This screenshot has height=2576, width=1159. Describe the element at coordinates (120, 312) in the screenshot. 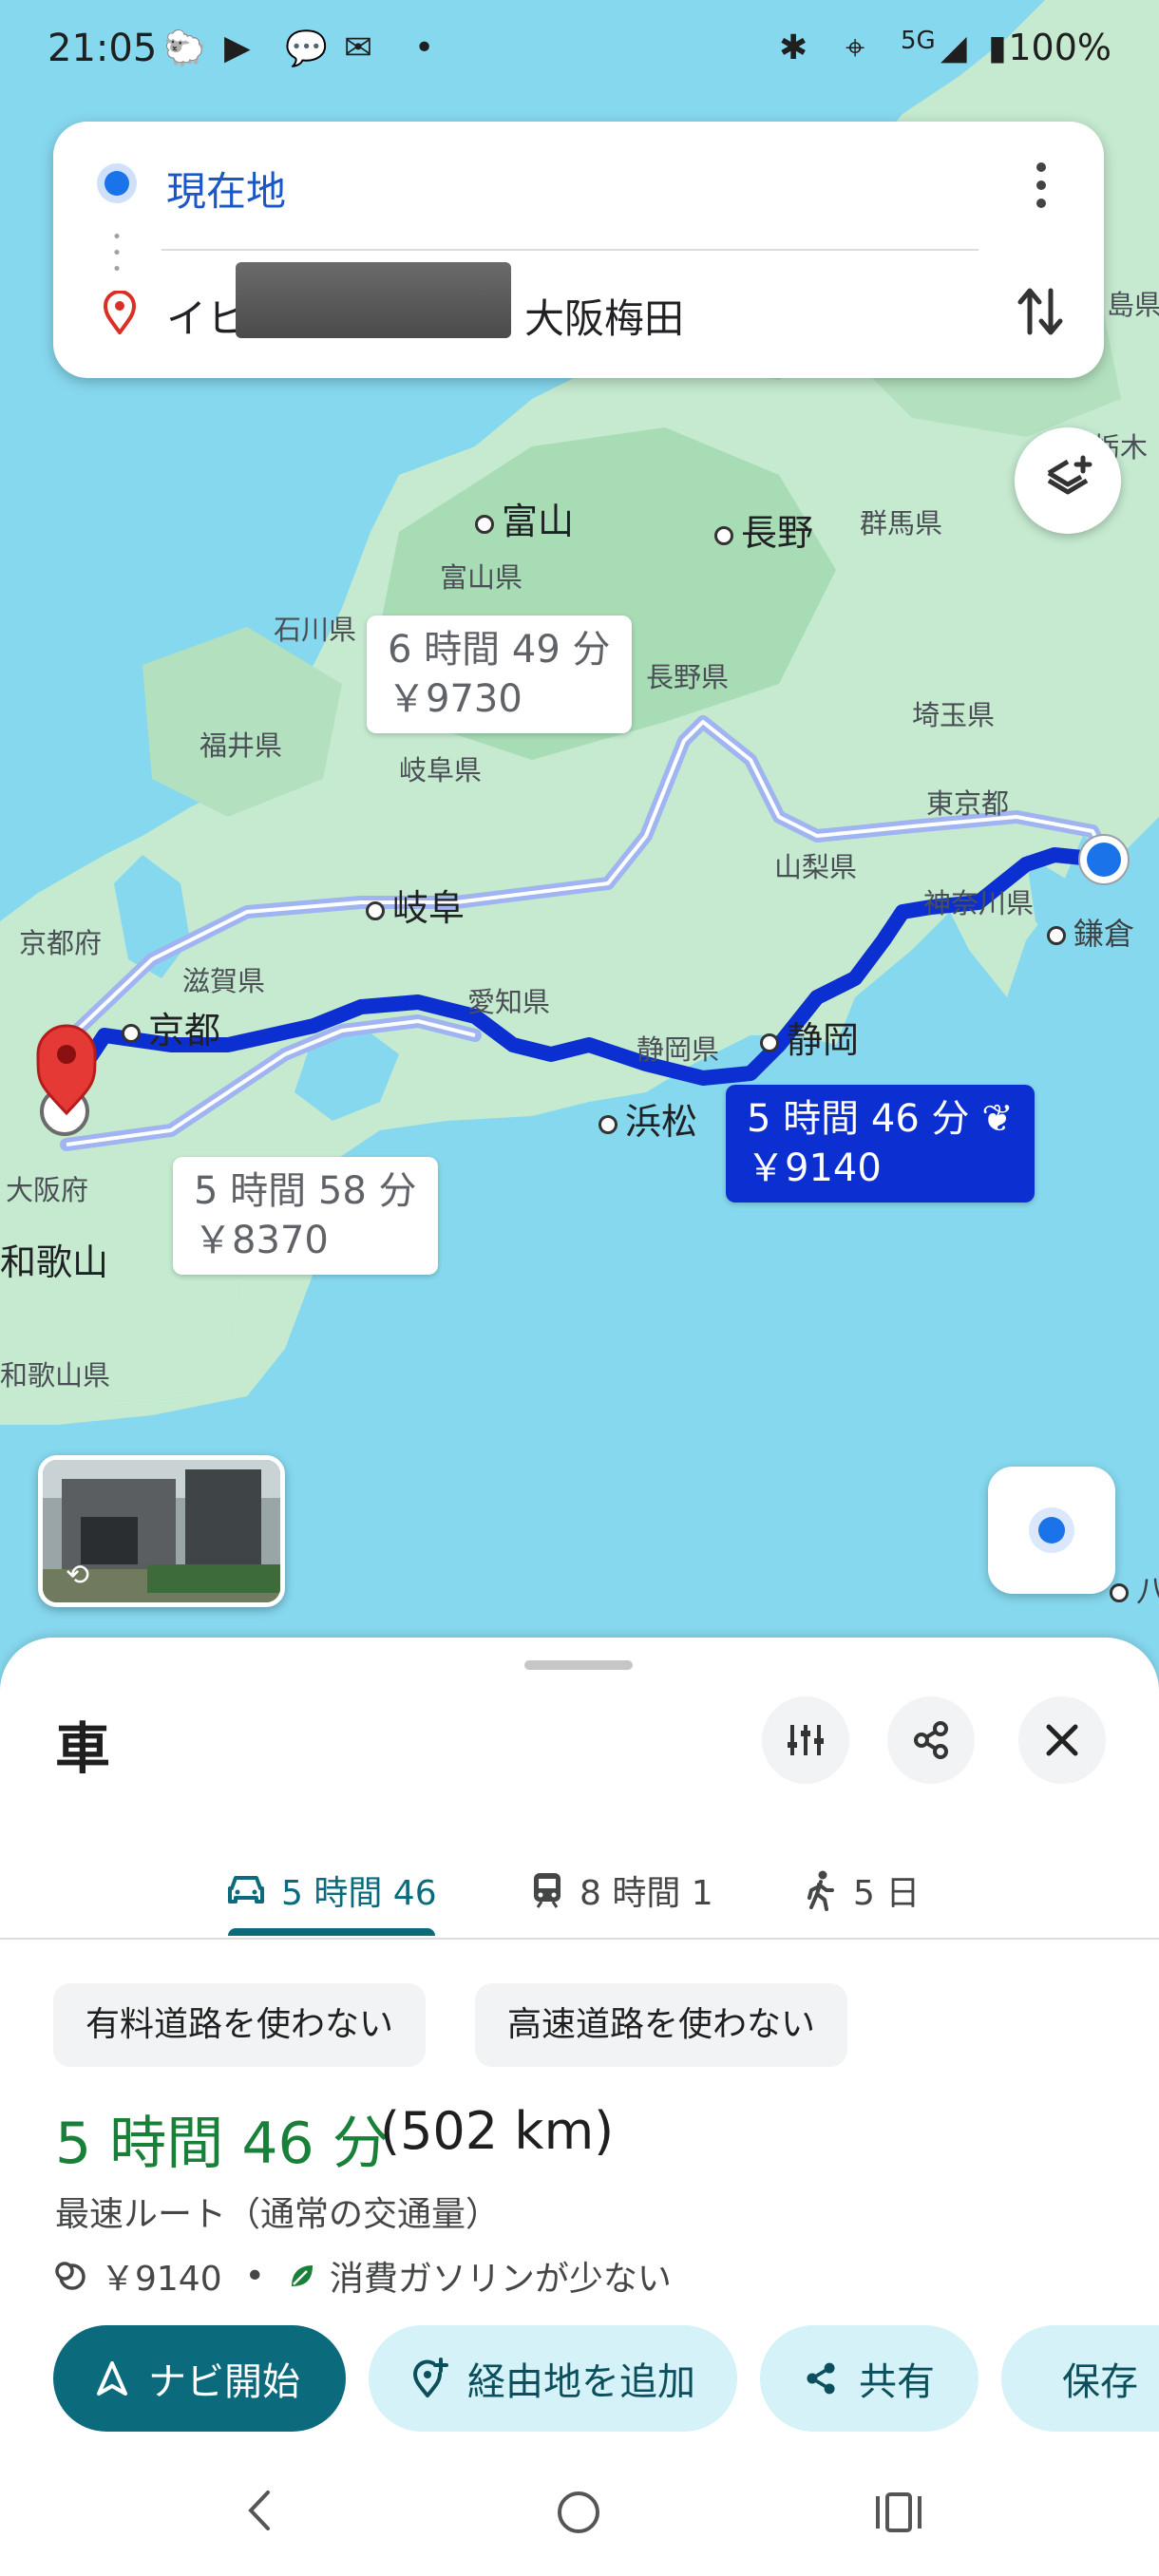

I see `destination-pin-icon` at that location.